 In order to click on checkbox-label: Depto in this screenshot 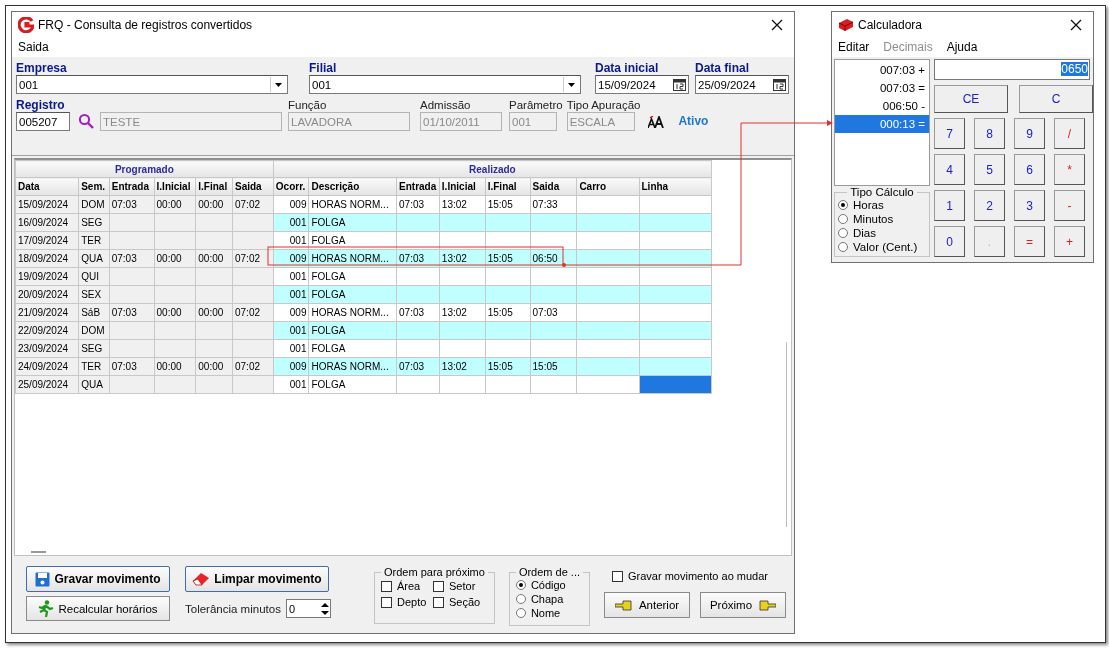, I will do `click(412, 602)`.